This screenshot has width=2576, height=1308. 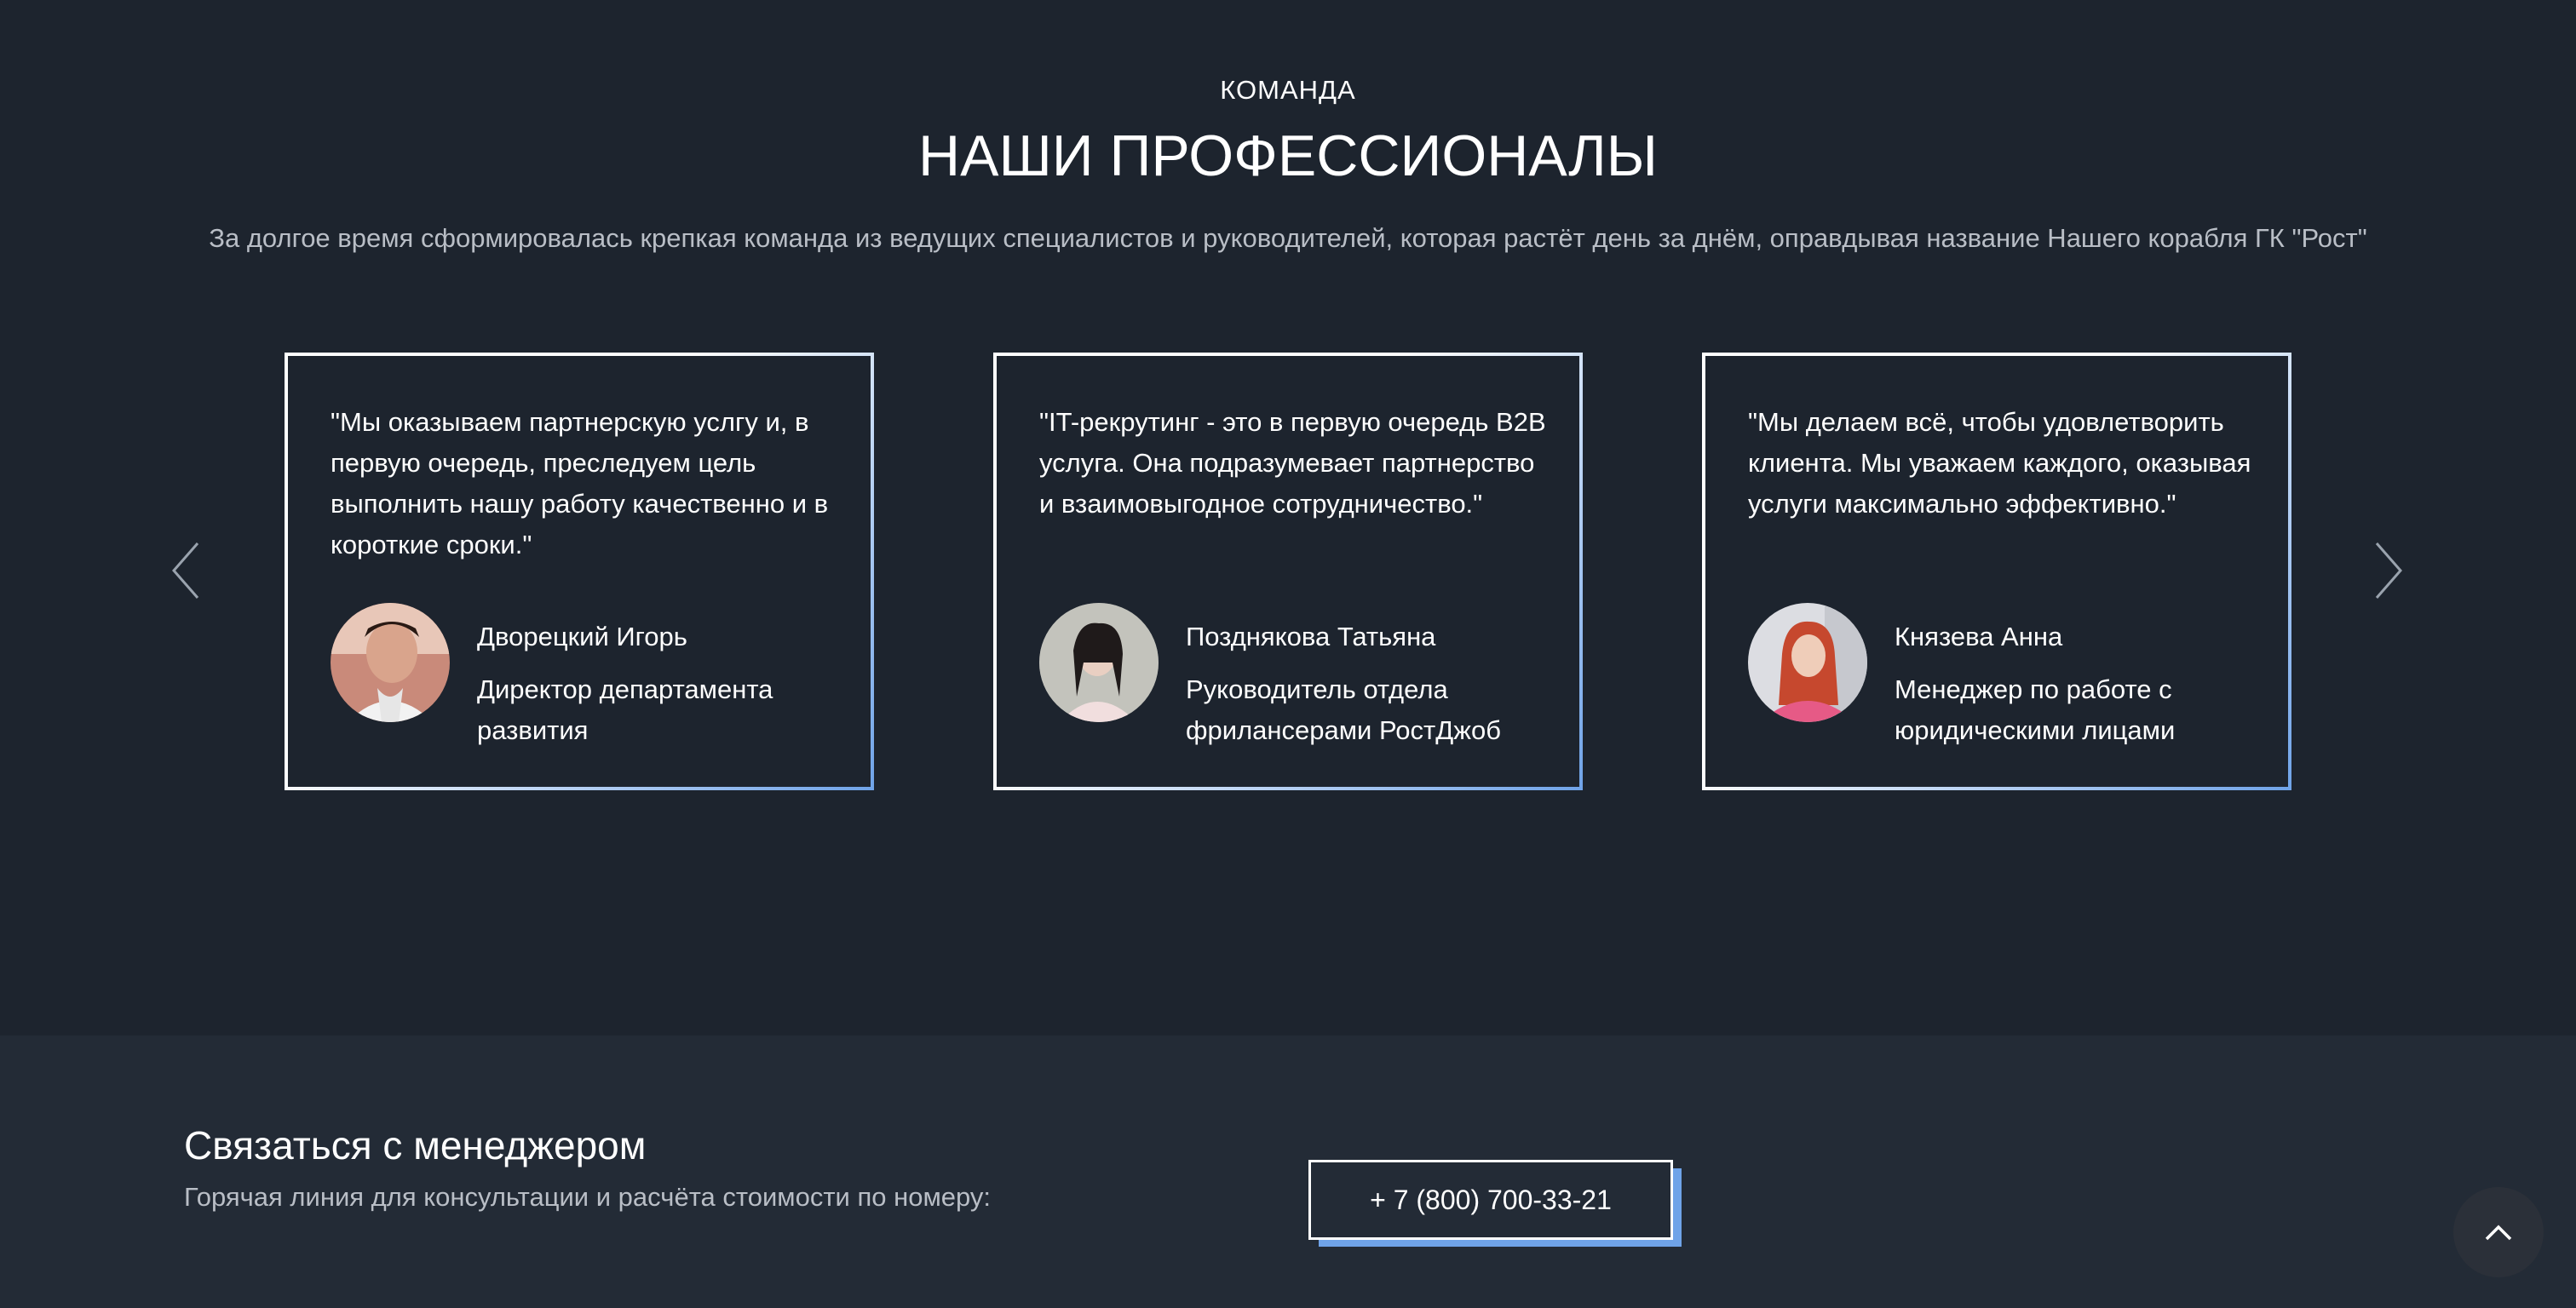 I want to click on section-eyebrow: КОМАНДА, so click(x=1288, y=90).